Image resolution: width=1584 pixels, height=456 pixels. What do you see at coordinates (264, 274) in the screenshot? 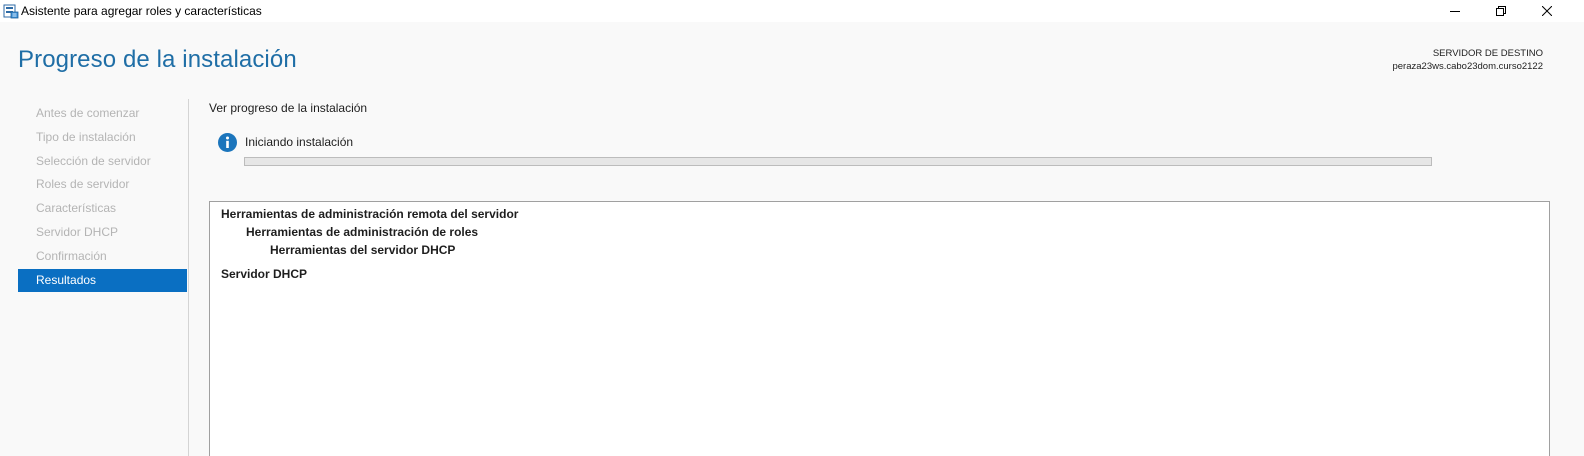
I see `result-item-dhcp-server: Servidor DHCP` at bounding box center [264, 274].